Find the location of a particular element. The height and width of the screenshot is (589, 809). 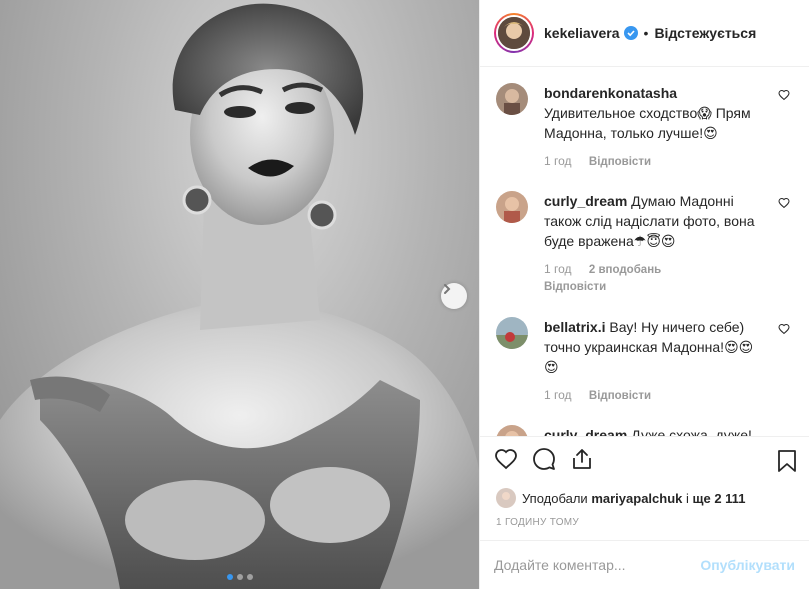

post-actions is located at coordinates (551, 459).